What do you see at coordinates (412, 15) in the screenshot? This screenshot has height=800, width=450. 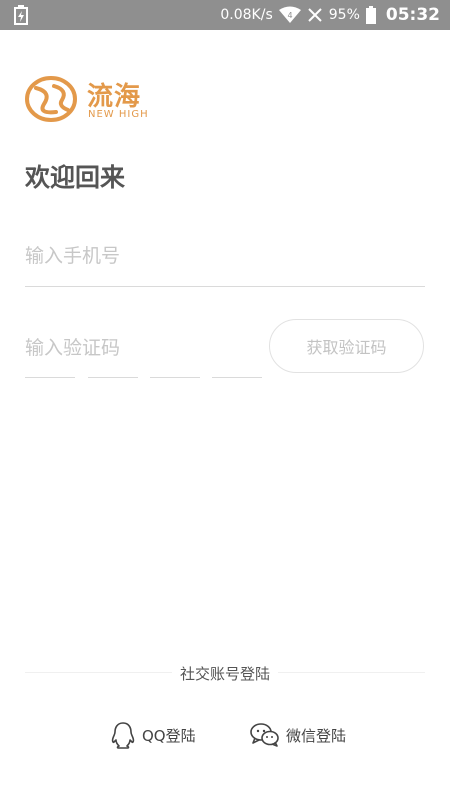 I see `clock: 05:32` at bounding box center [412, 15].